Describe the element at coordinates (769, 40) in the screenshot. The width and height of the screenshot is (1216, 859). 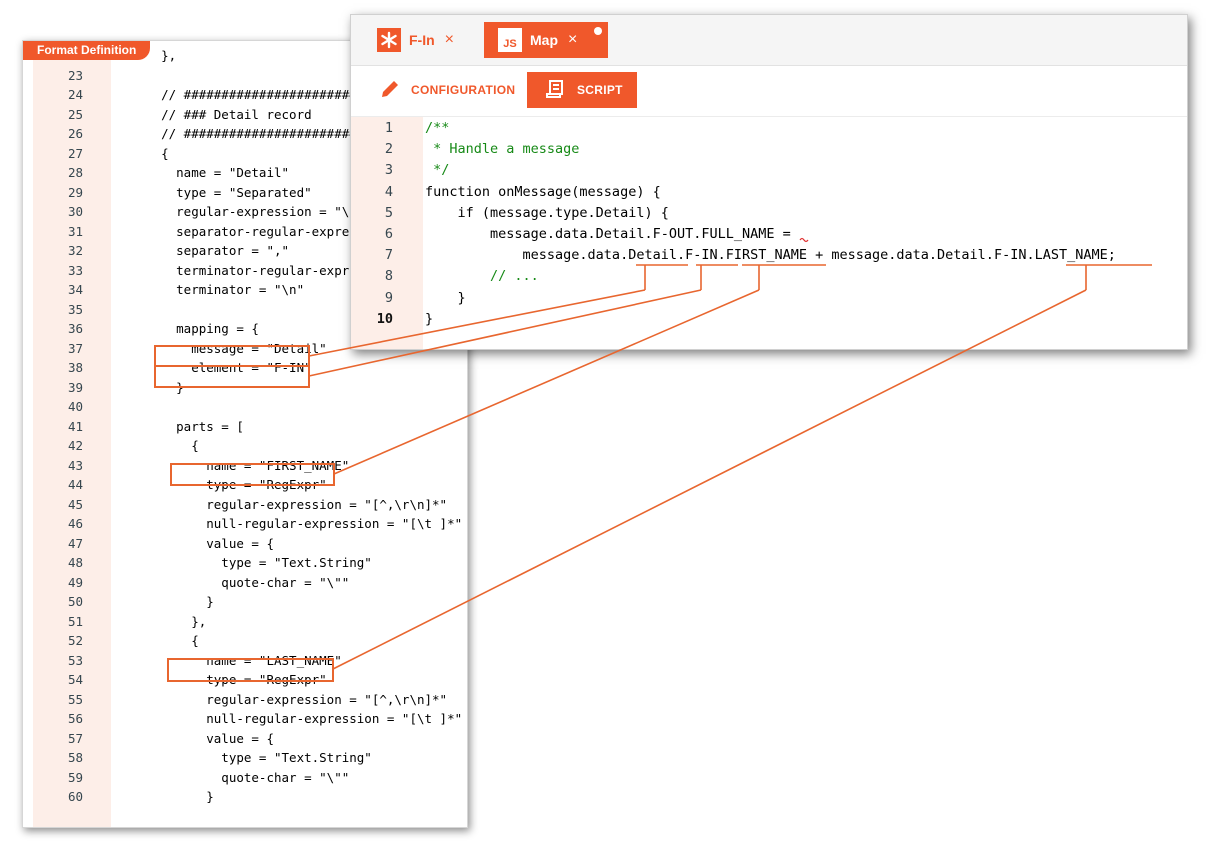
I see `editor-tab-bar: F-In × JS Map ×` at that location.